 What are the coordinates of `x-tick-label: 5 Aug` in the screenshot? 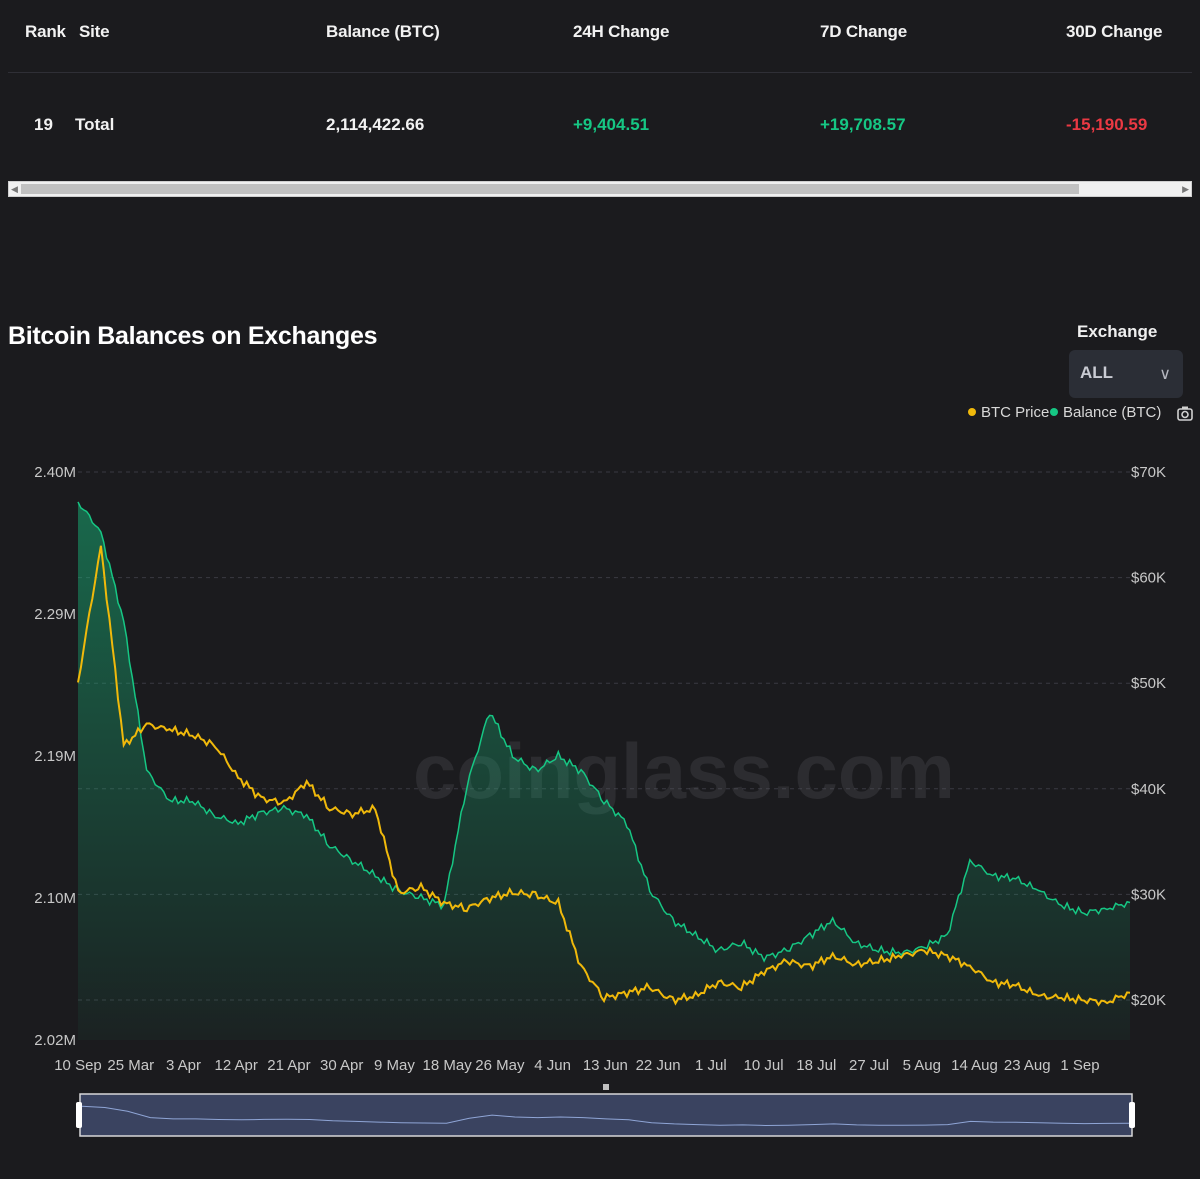 It's located at (922, 1065).